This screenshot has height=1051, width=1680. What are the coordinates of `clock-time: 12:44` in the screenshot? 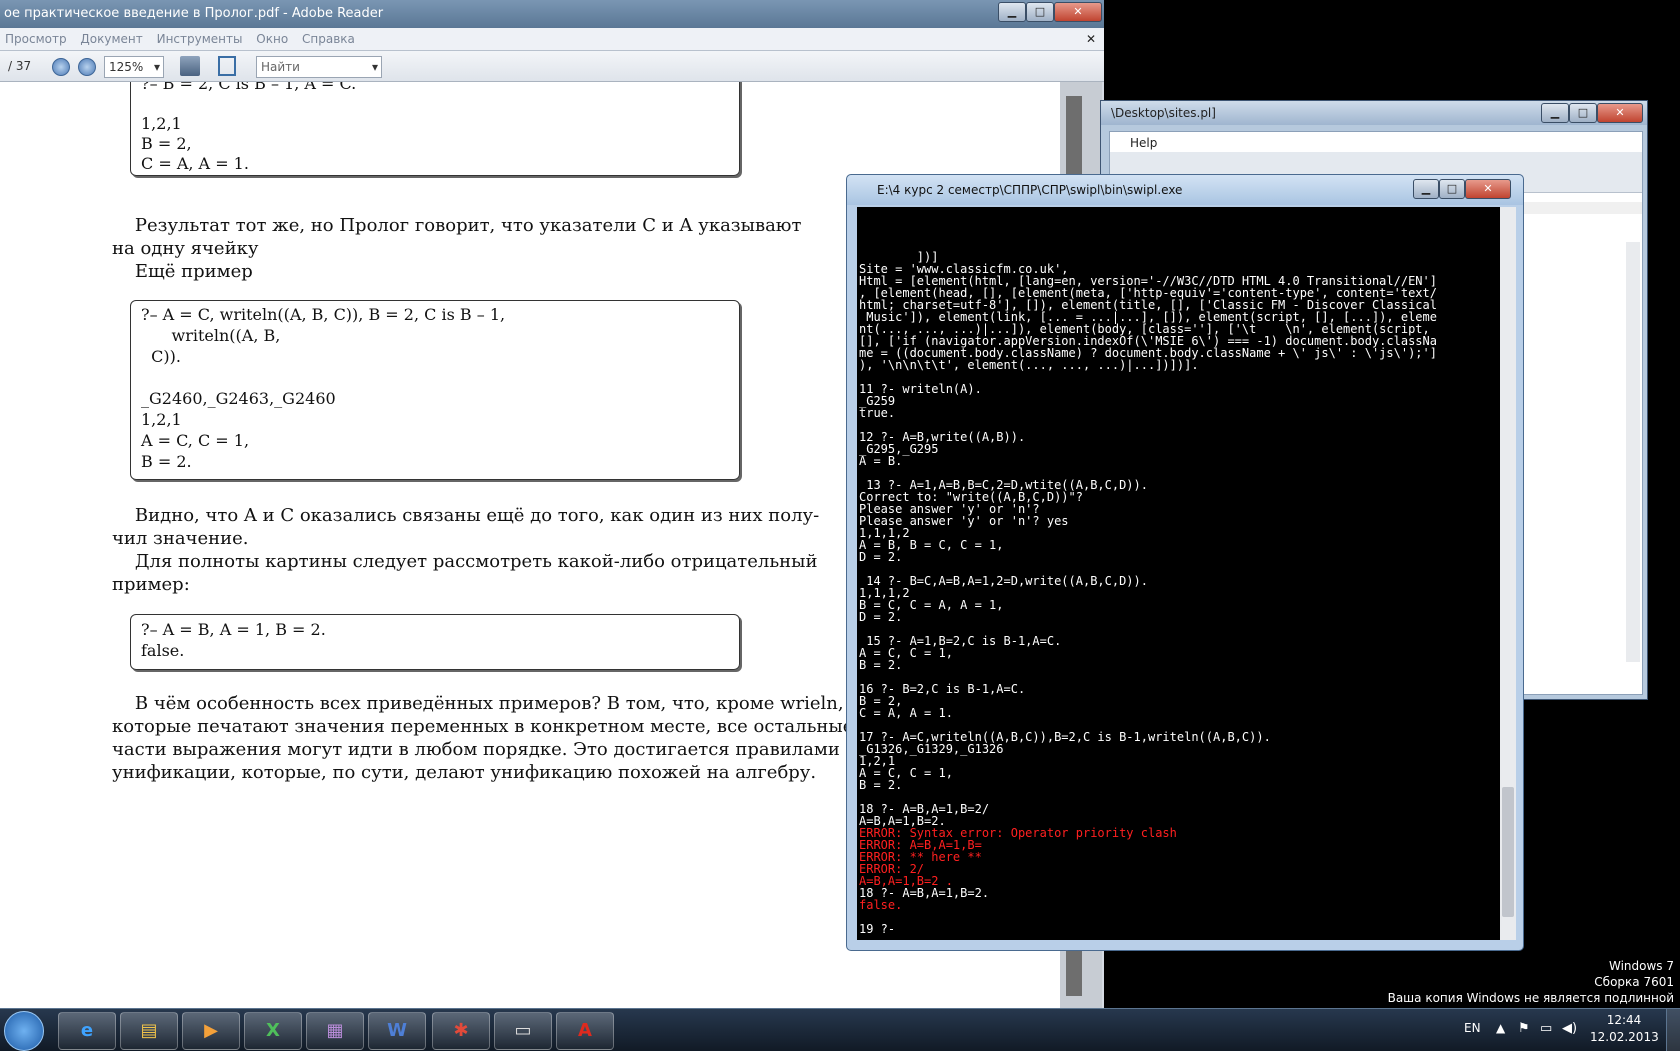 It's located at (1624, 1020).